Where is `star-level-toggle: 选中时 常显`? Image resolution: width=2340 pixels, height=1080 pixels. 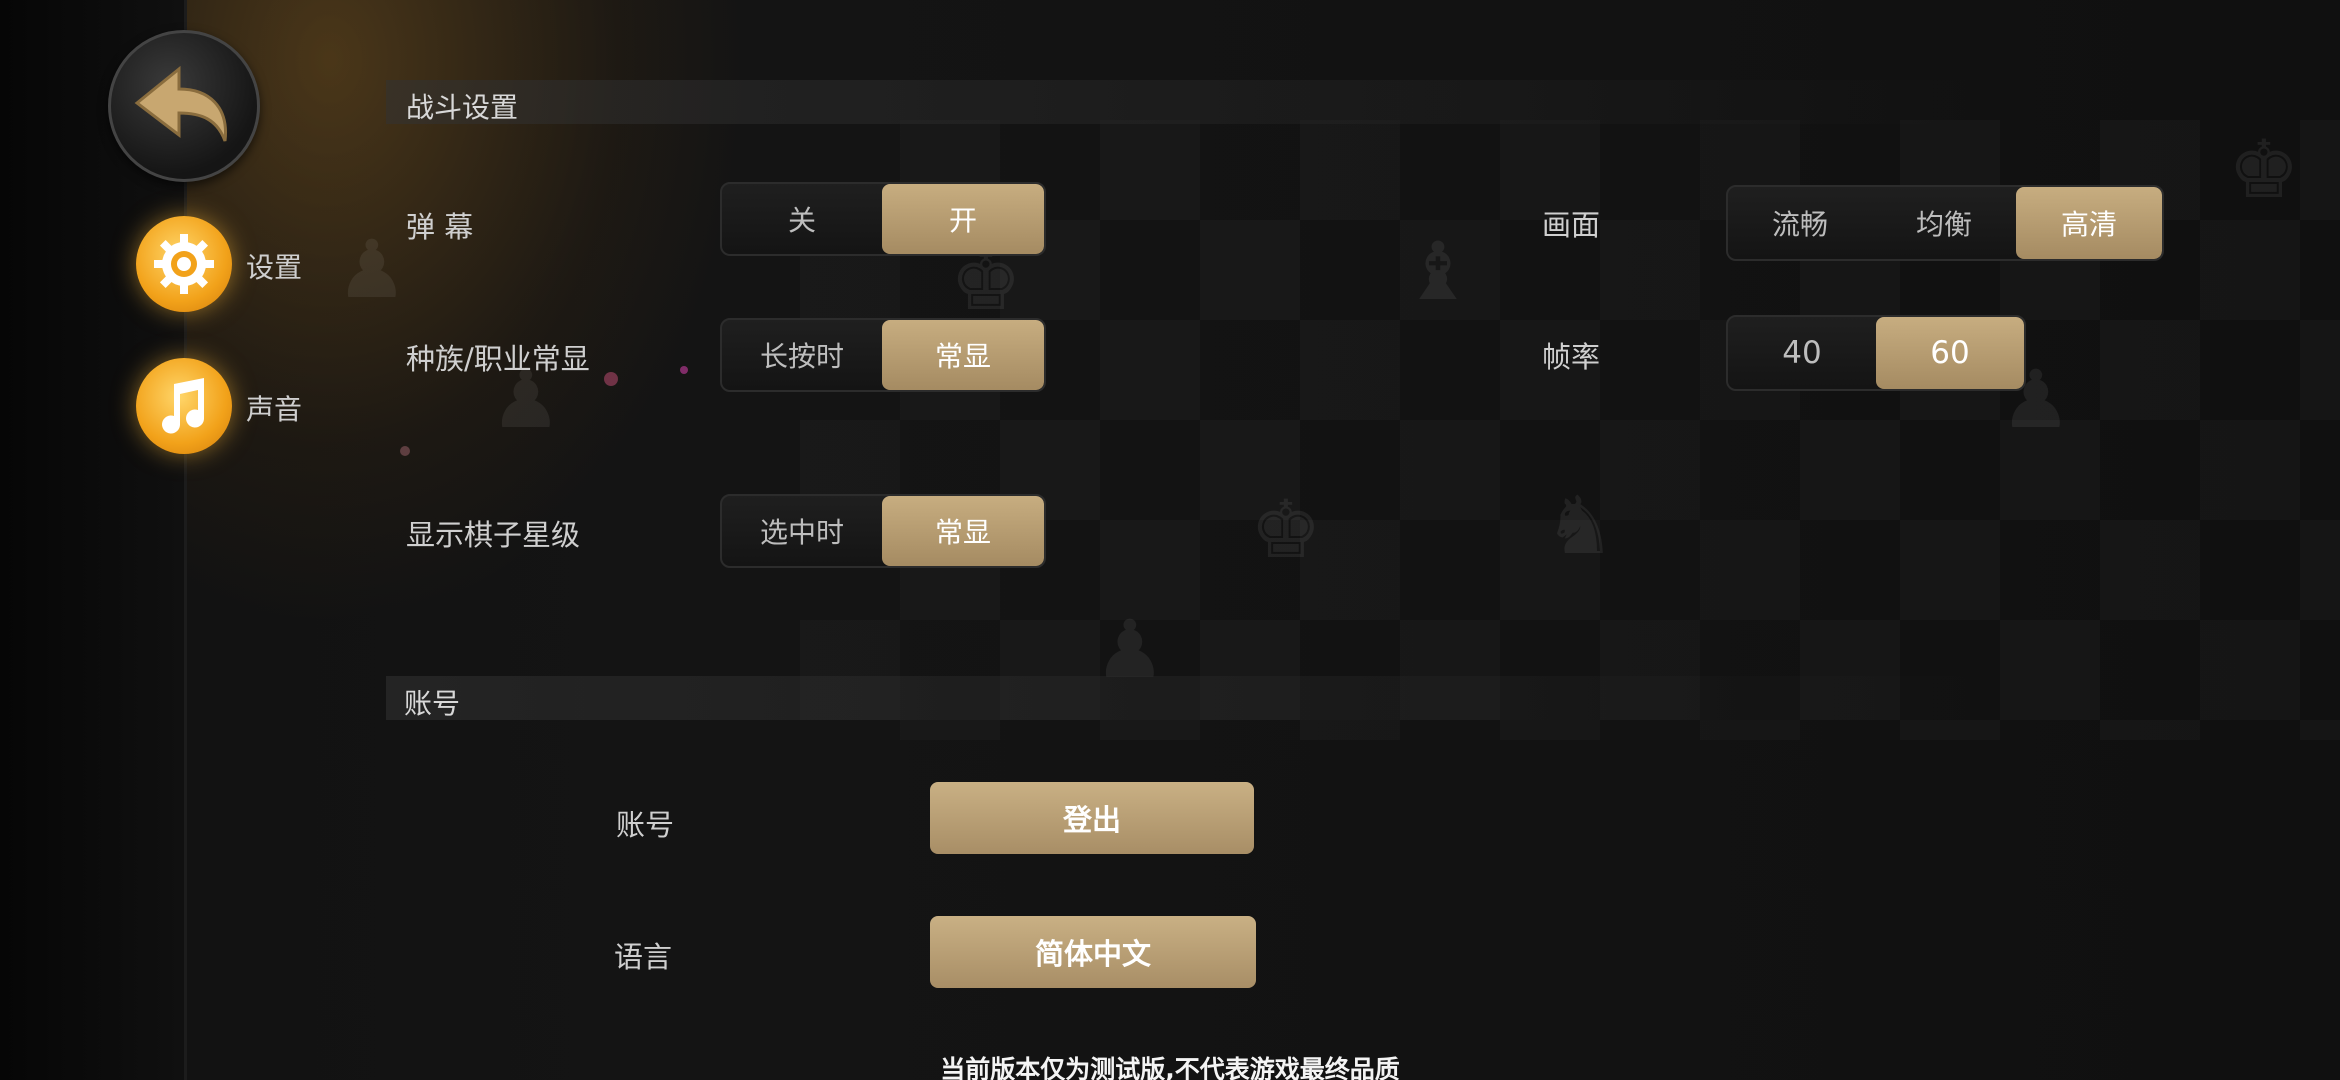
star-level-toggle: 选中时 常显 is located at coordinates (883, 531).